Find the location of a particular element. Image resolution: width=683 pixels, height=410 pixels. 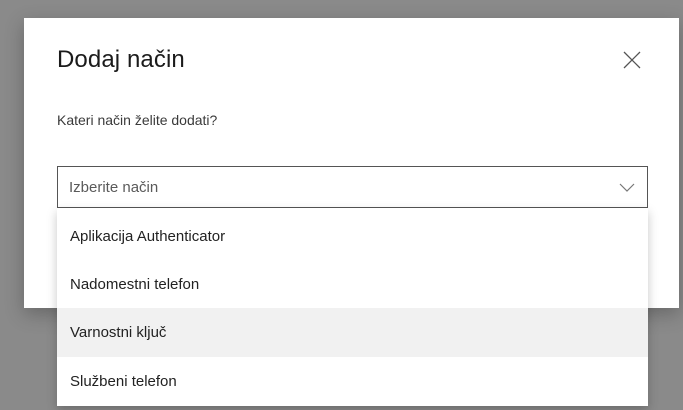

option-alternate-phone: Nadomestni telefon is located at coordinates (352, 284).